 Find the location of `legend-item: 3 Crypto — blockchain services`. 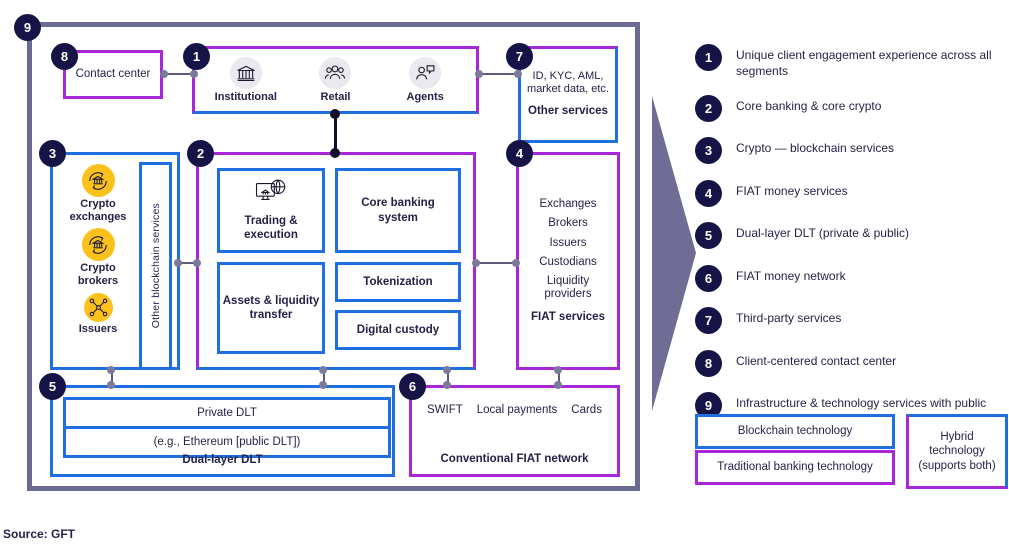

legend-item: 3 Crypto — blockchain services is located at coordinates (845, 151).